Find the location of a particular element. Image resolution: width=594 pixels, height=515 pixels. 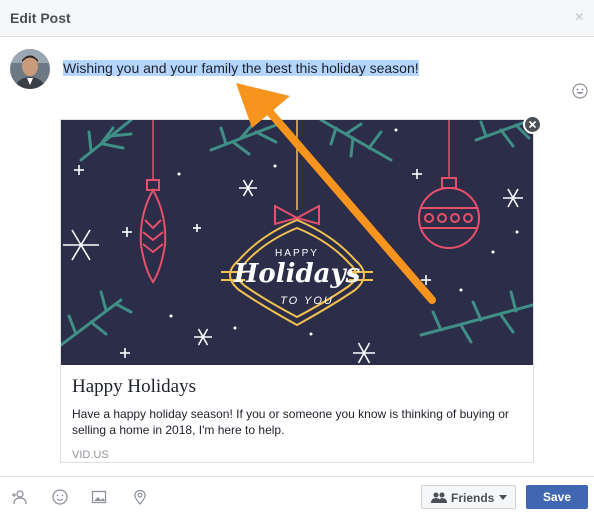

card-image-text-top: HAPPY is located at coordinates (297, 253).